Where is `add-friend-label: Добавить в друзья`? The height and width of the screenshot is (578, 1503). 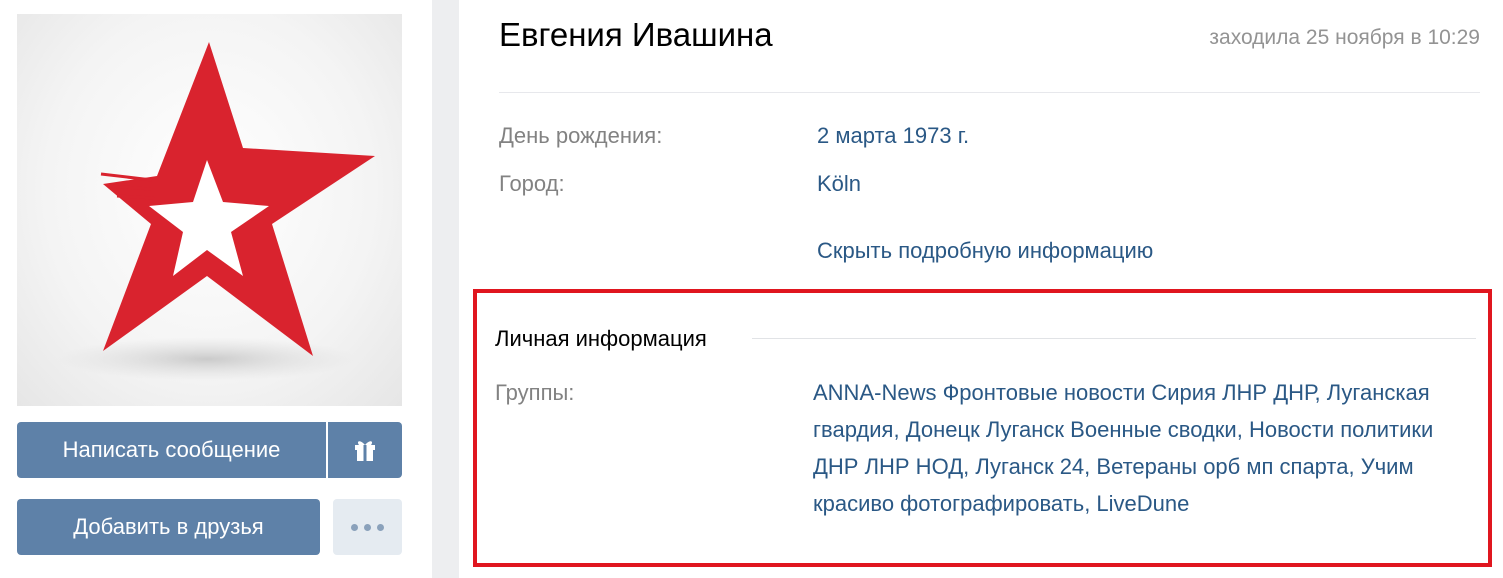
add-friend-label: Добавить в друзья is located at coordinates (168, 526).